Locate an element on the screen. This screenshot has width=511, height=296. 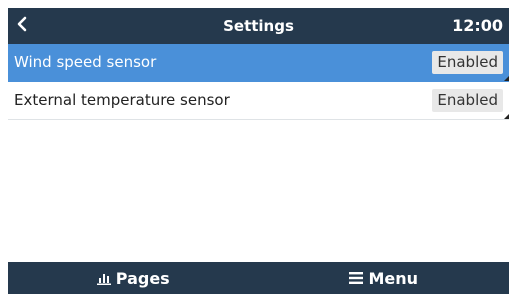
list-item-label: Wind speed sensor is located at coordinates (85, 62).